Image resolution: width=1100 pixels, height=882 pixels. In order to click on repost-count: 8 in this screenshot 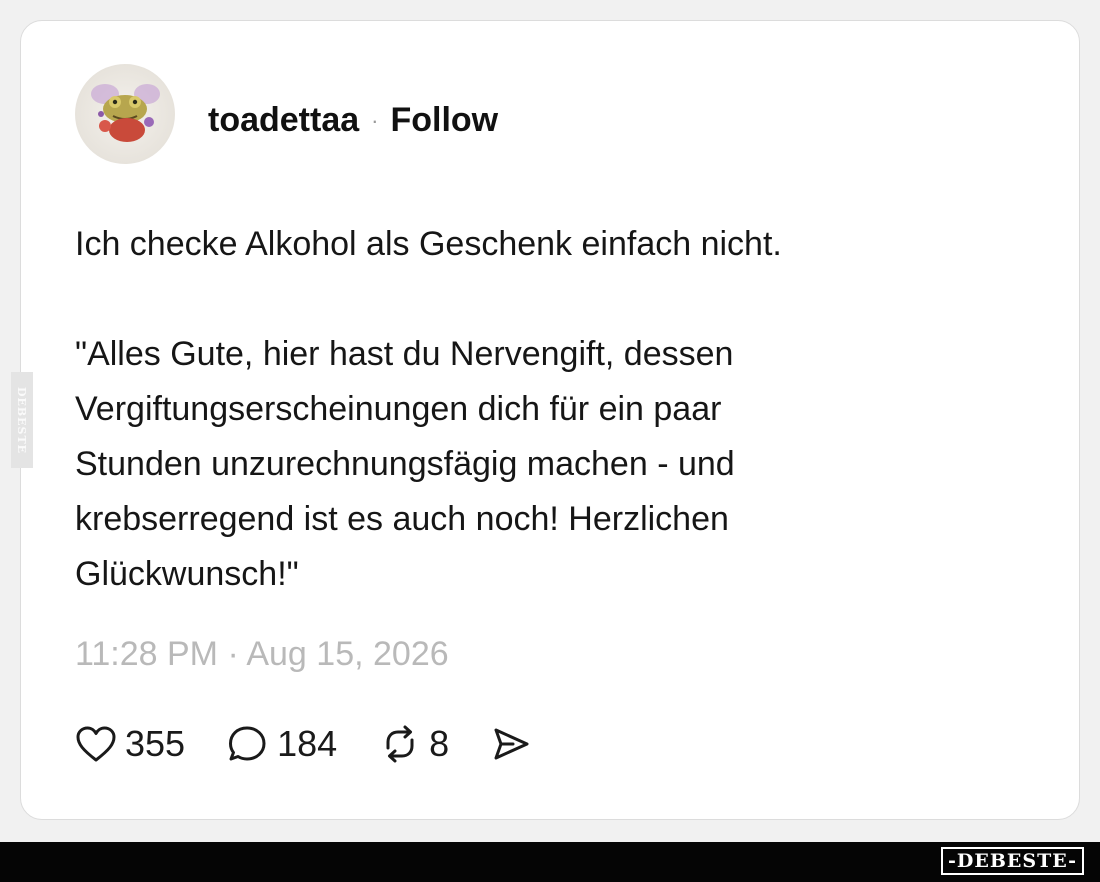, I will do `click(439, 743)`.